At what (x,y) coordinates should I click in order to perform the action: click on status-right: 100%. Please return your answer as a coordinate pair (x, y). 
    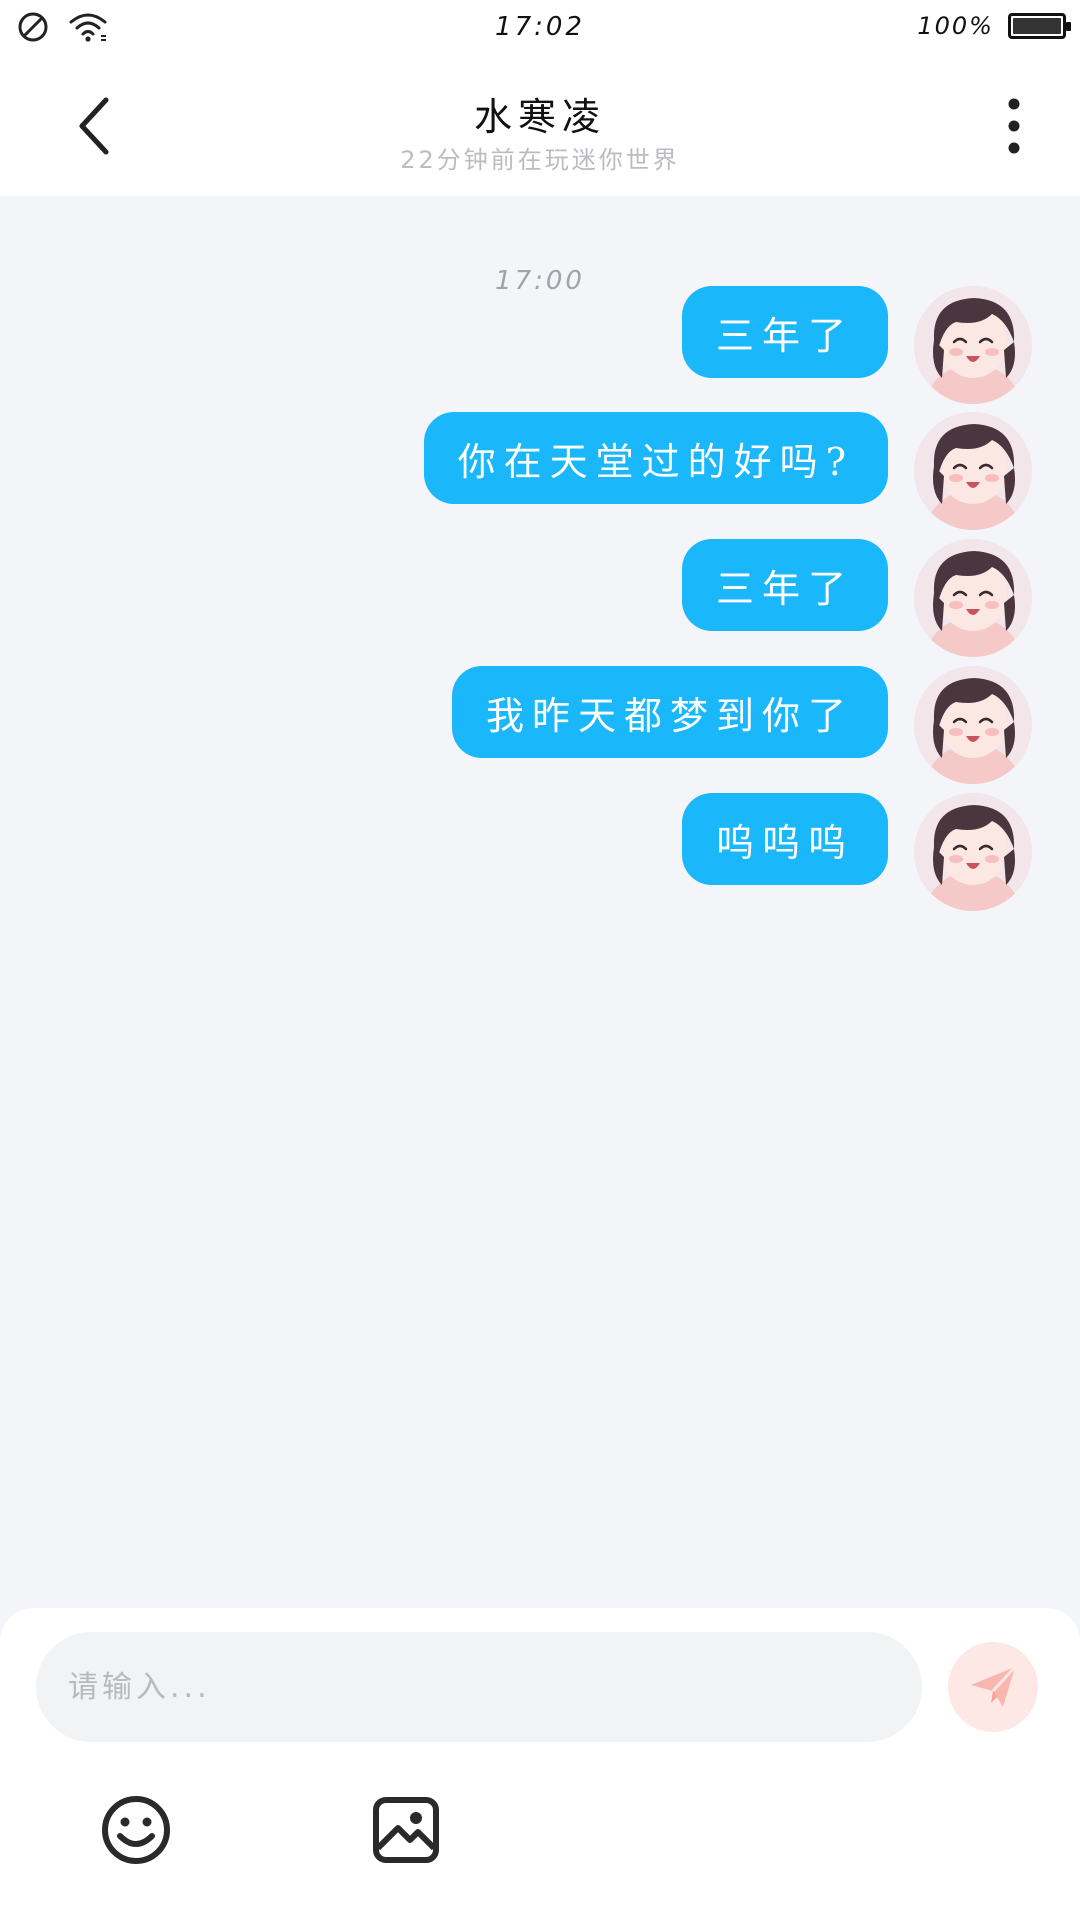
    Looking at the image, I should click on (994, 26).